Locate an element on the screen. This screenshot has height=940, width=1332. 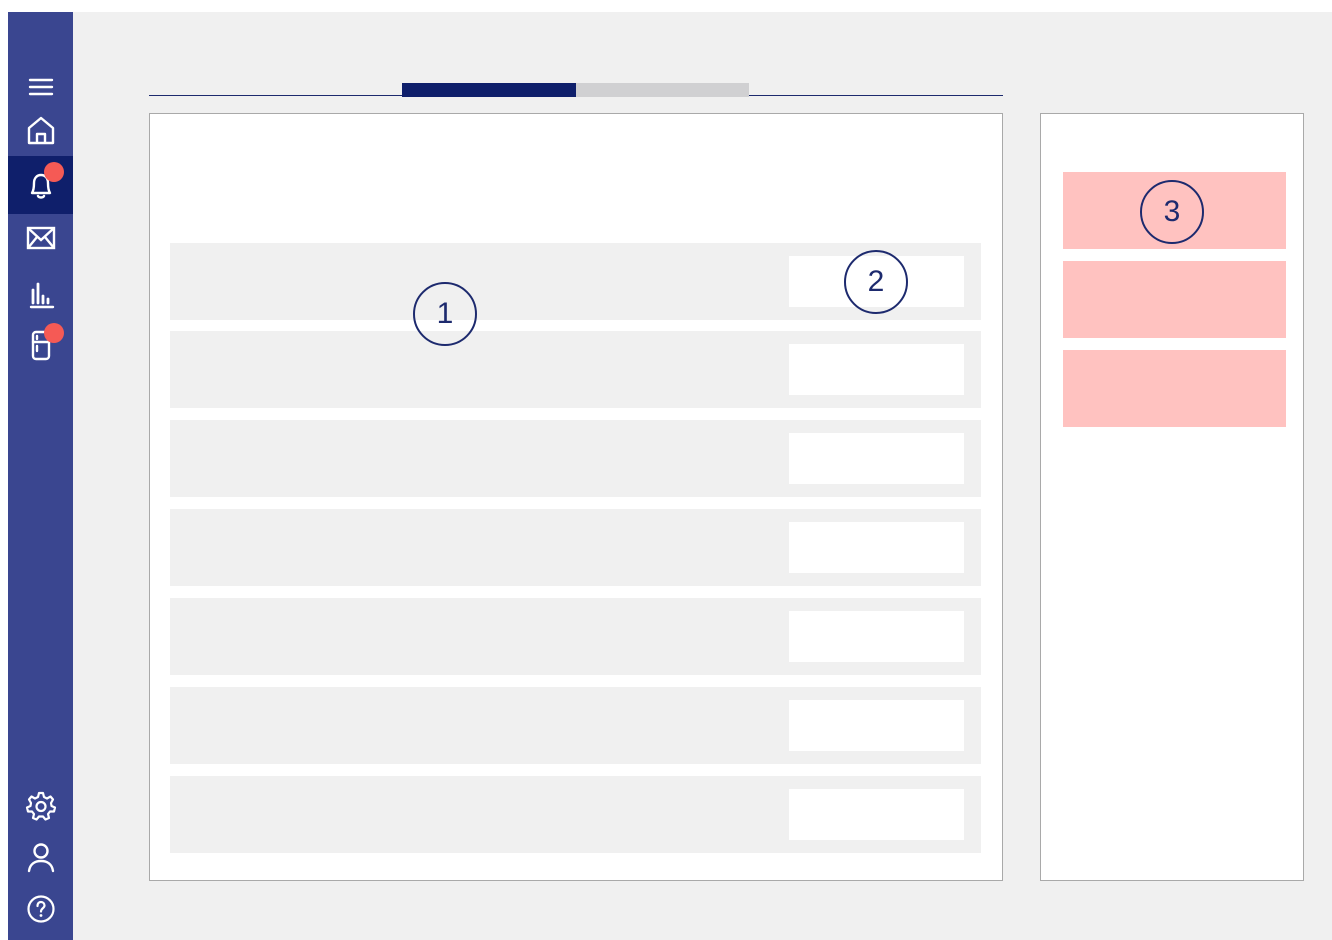
callout-2: 2 is located at coordinates (876, 282).